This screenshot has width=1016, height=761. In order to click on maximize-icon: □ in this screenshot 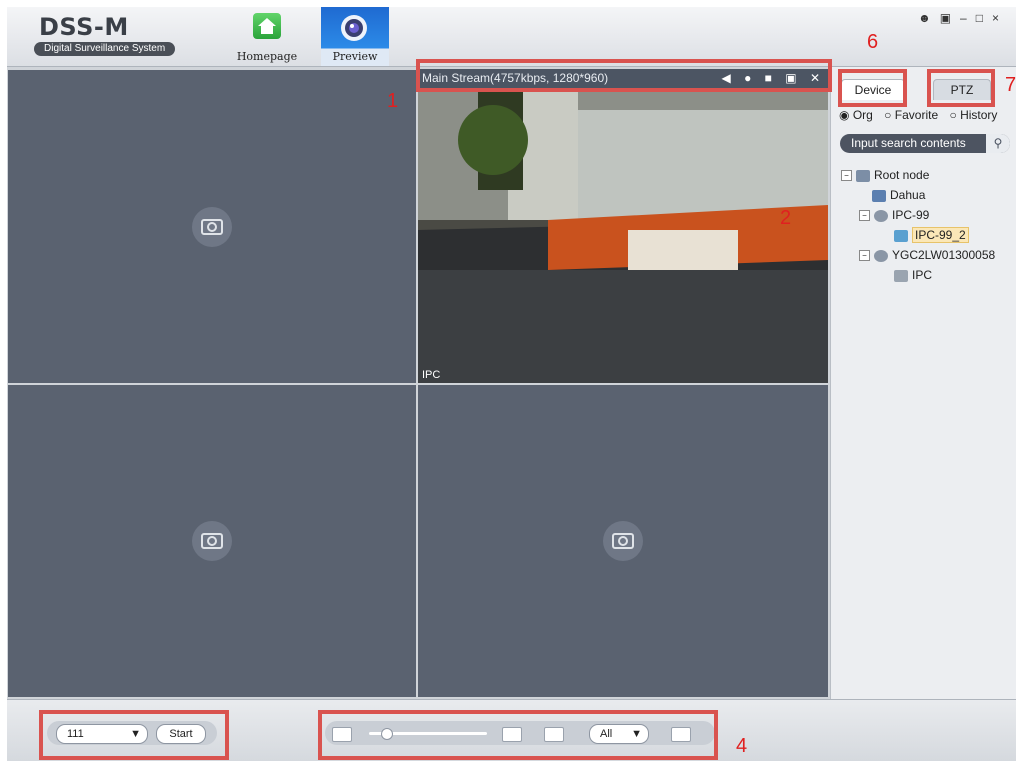, I will do `click(984, 18)`.